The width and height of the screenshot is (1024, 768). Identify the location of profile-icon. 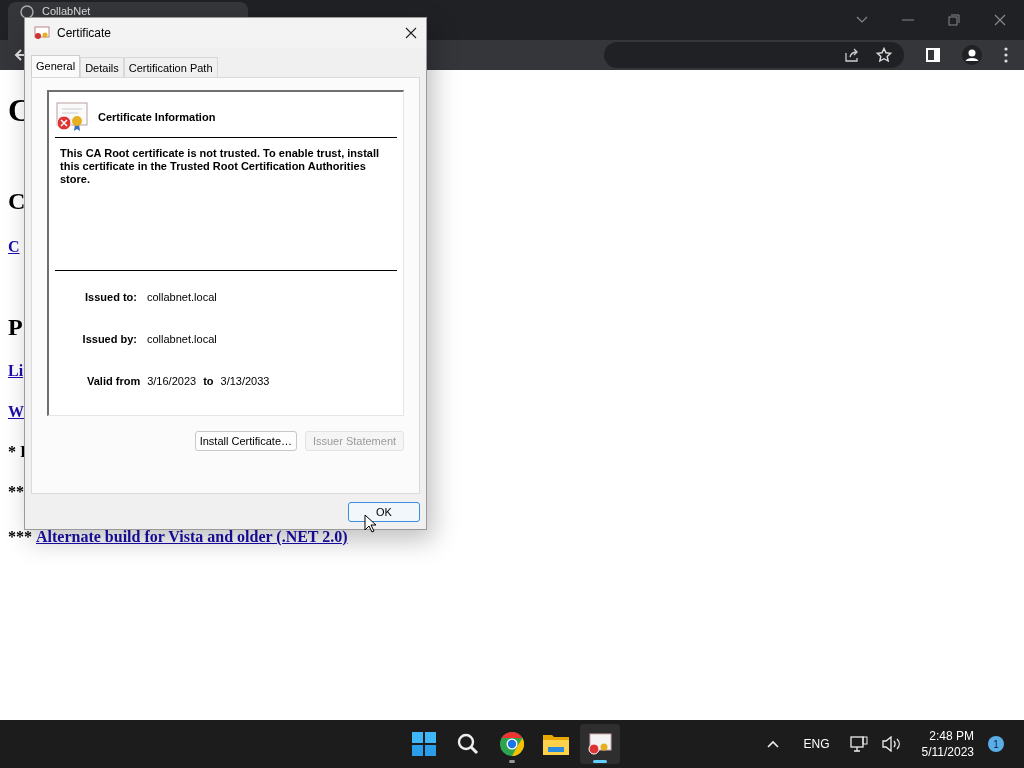
(972, 55).